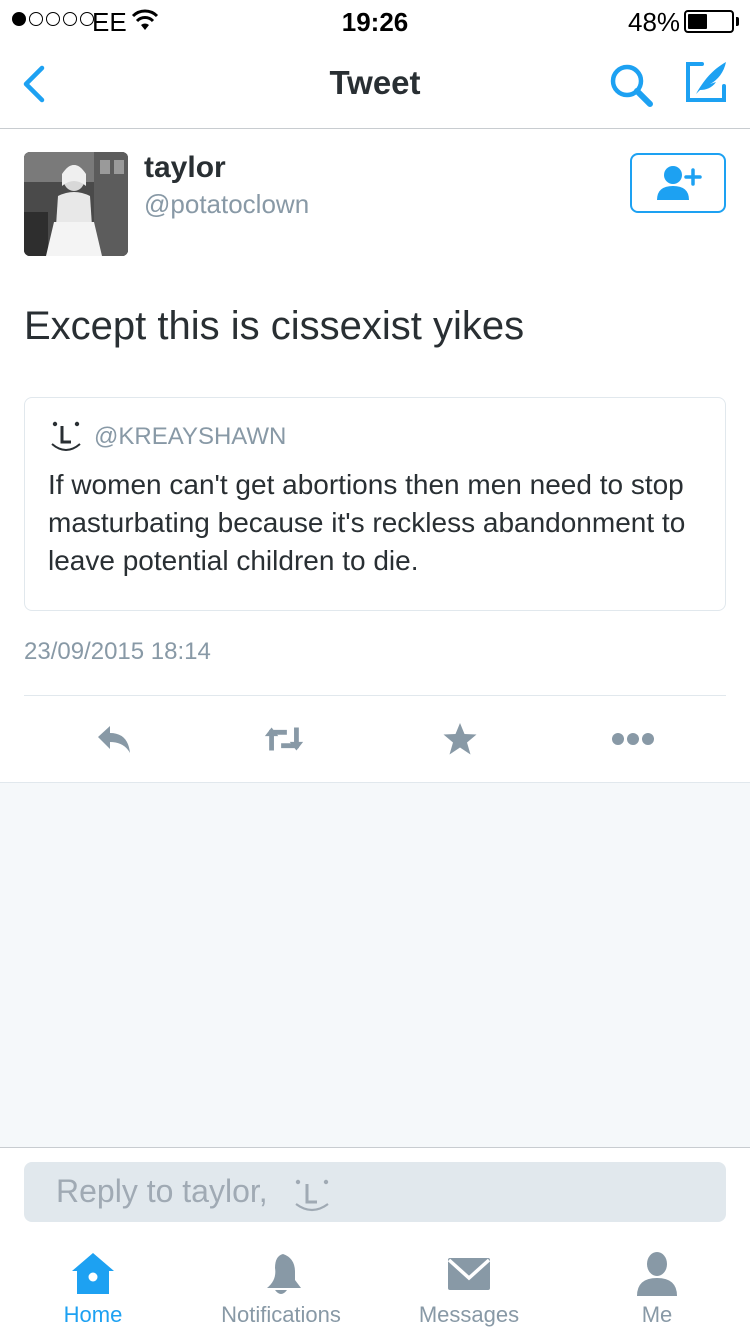 The height and width of the screenshot is (1334, 750). What do you see at coordinates (375, 128) in the screenshot?
I see `nav-divider` at bounding box center [375, 128].